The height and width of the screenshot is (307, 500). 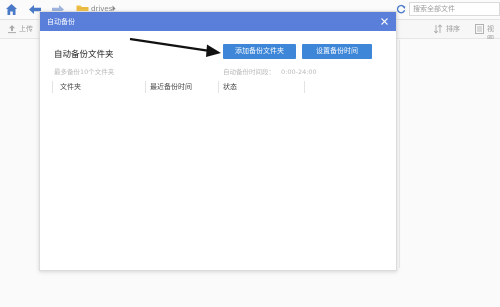 I want to click on backup-time-hint: 自动备份时间段： 0:00-24:00, so click(x=270, y=71).